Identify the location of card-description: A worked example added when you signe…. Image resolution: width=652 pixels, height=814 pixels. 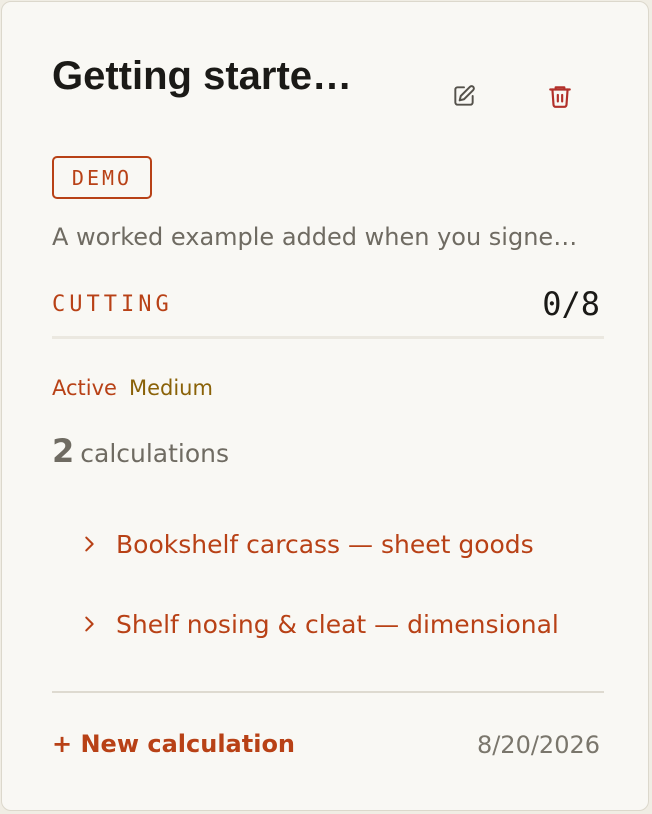
(315, 237).